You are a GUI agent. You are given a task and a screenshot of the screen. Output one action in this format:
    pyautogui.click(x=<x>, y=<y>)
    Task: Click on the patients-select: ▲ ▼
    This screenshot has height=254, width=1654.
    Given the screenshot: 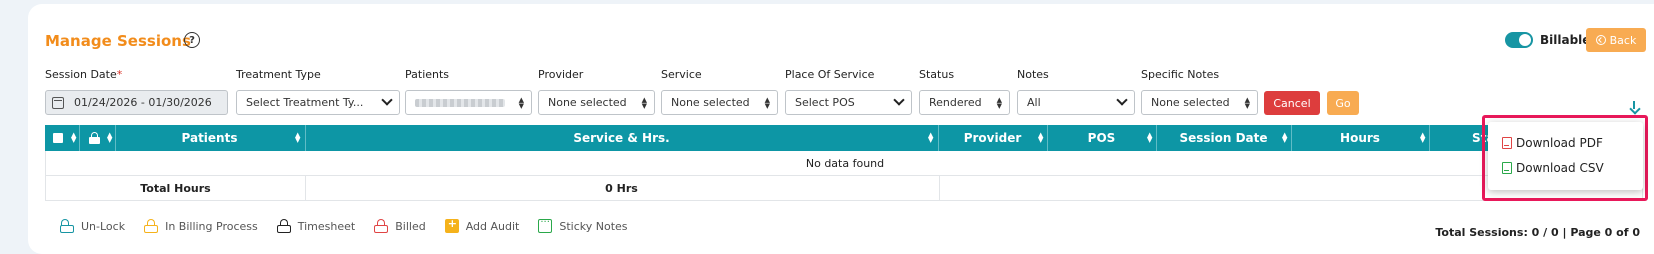 What is the action you would take?
    pyautogui.click(x=468, y=102)
    